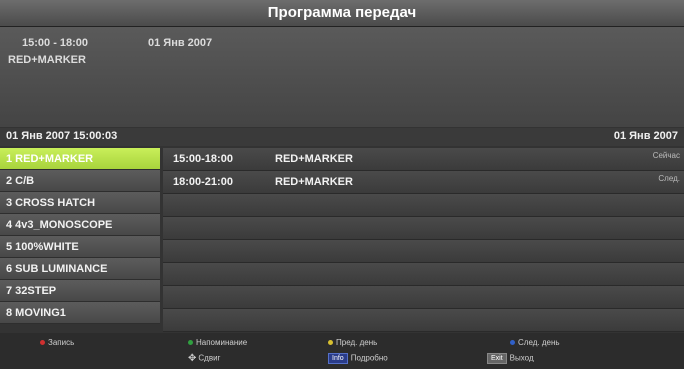  Describe the element at coordinates (80, 269) in the screenshot. I see `channel-item-6: 6 SUB LUMINANCE` at that location.